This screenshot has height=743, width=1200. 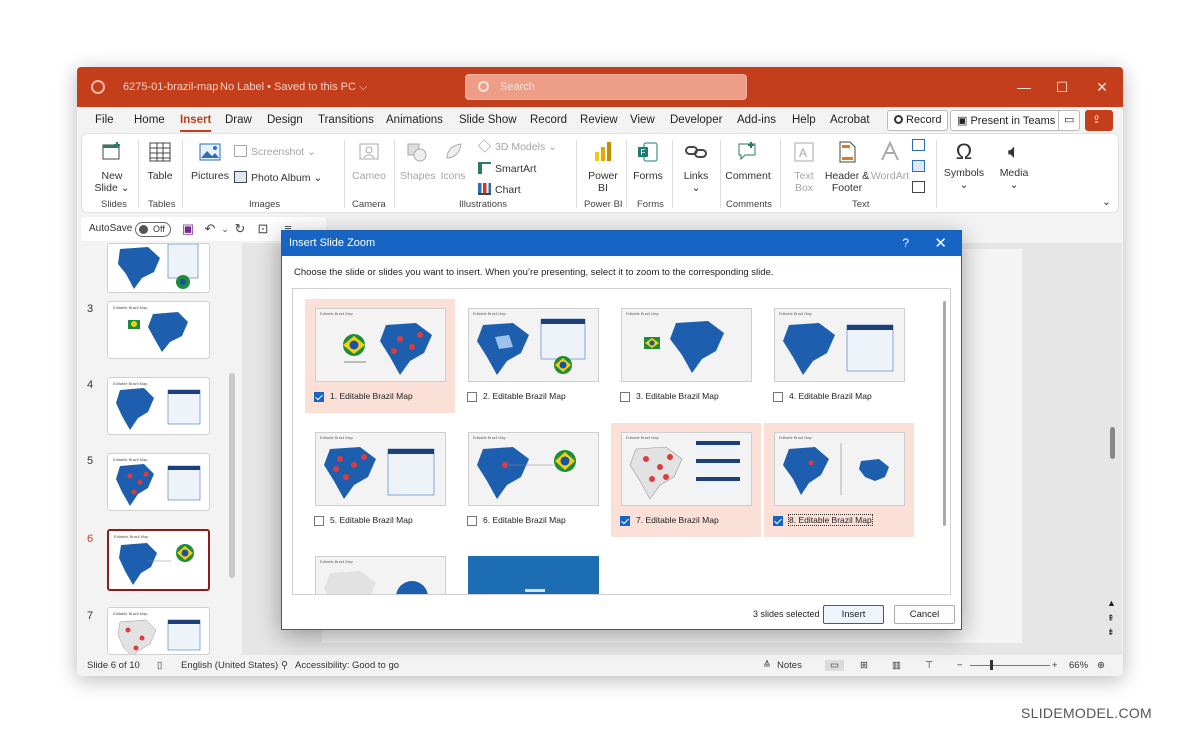 I want to click on tab-developer: Developer, so click(x=696, y=120).